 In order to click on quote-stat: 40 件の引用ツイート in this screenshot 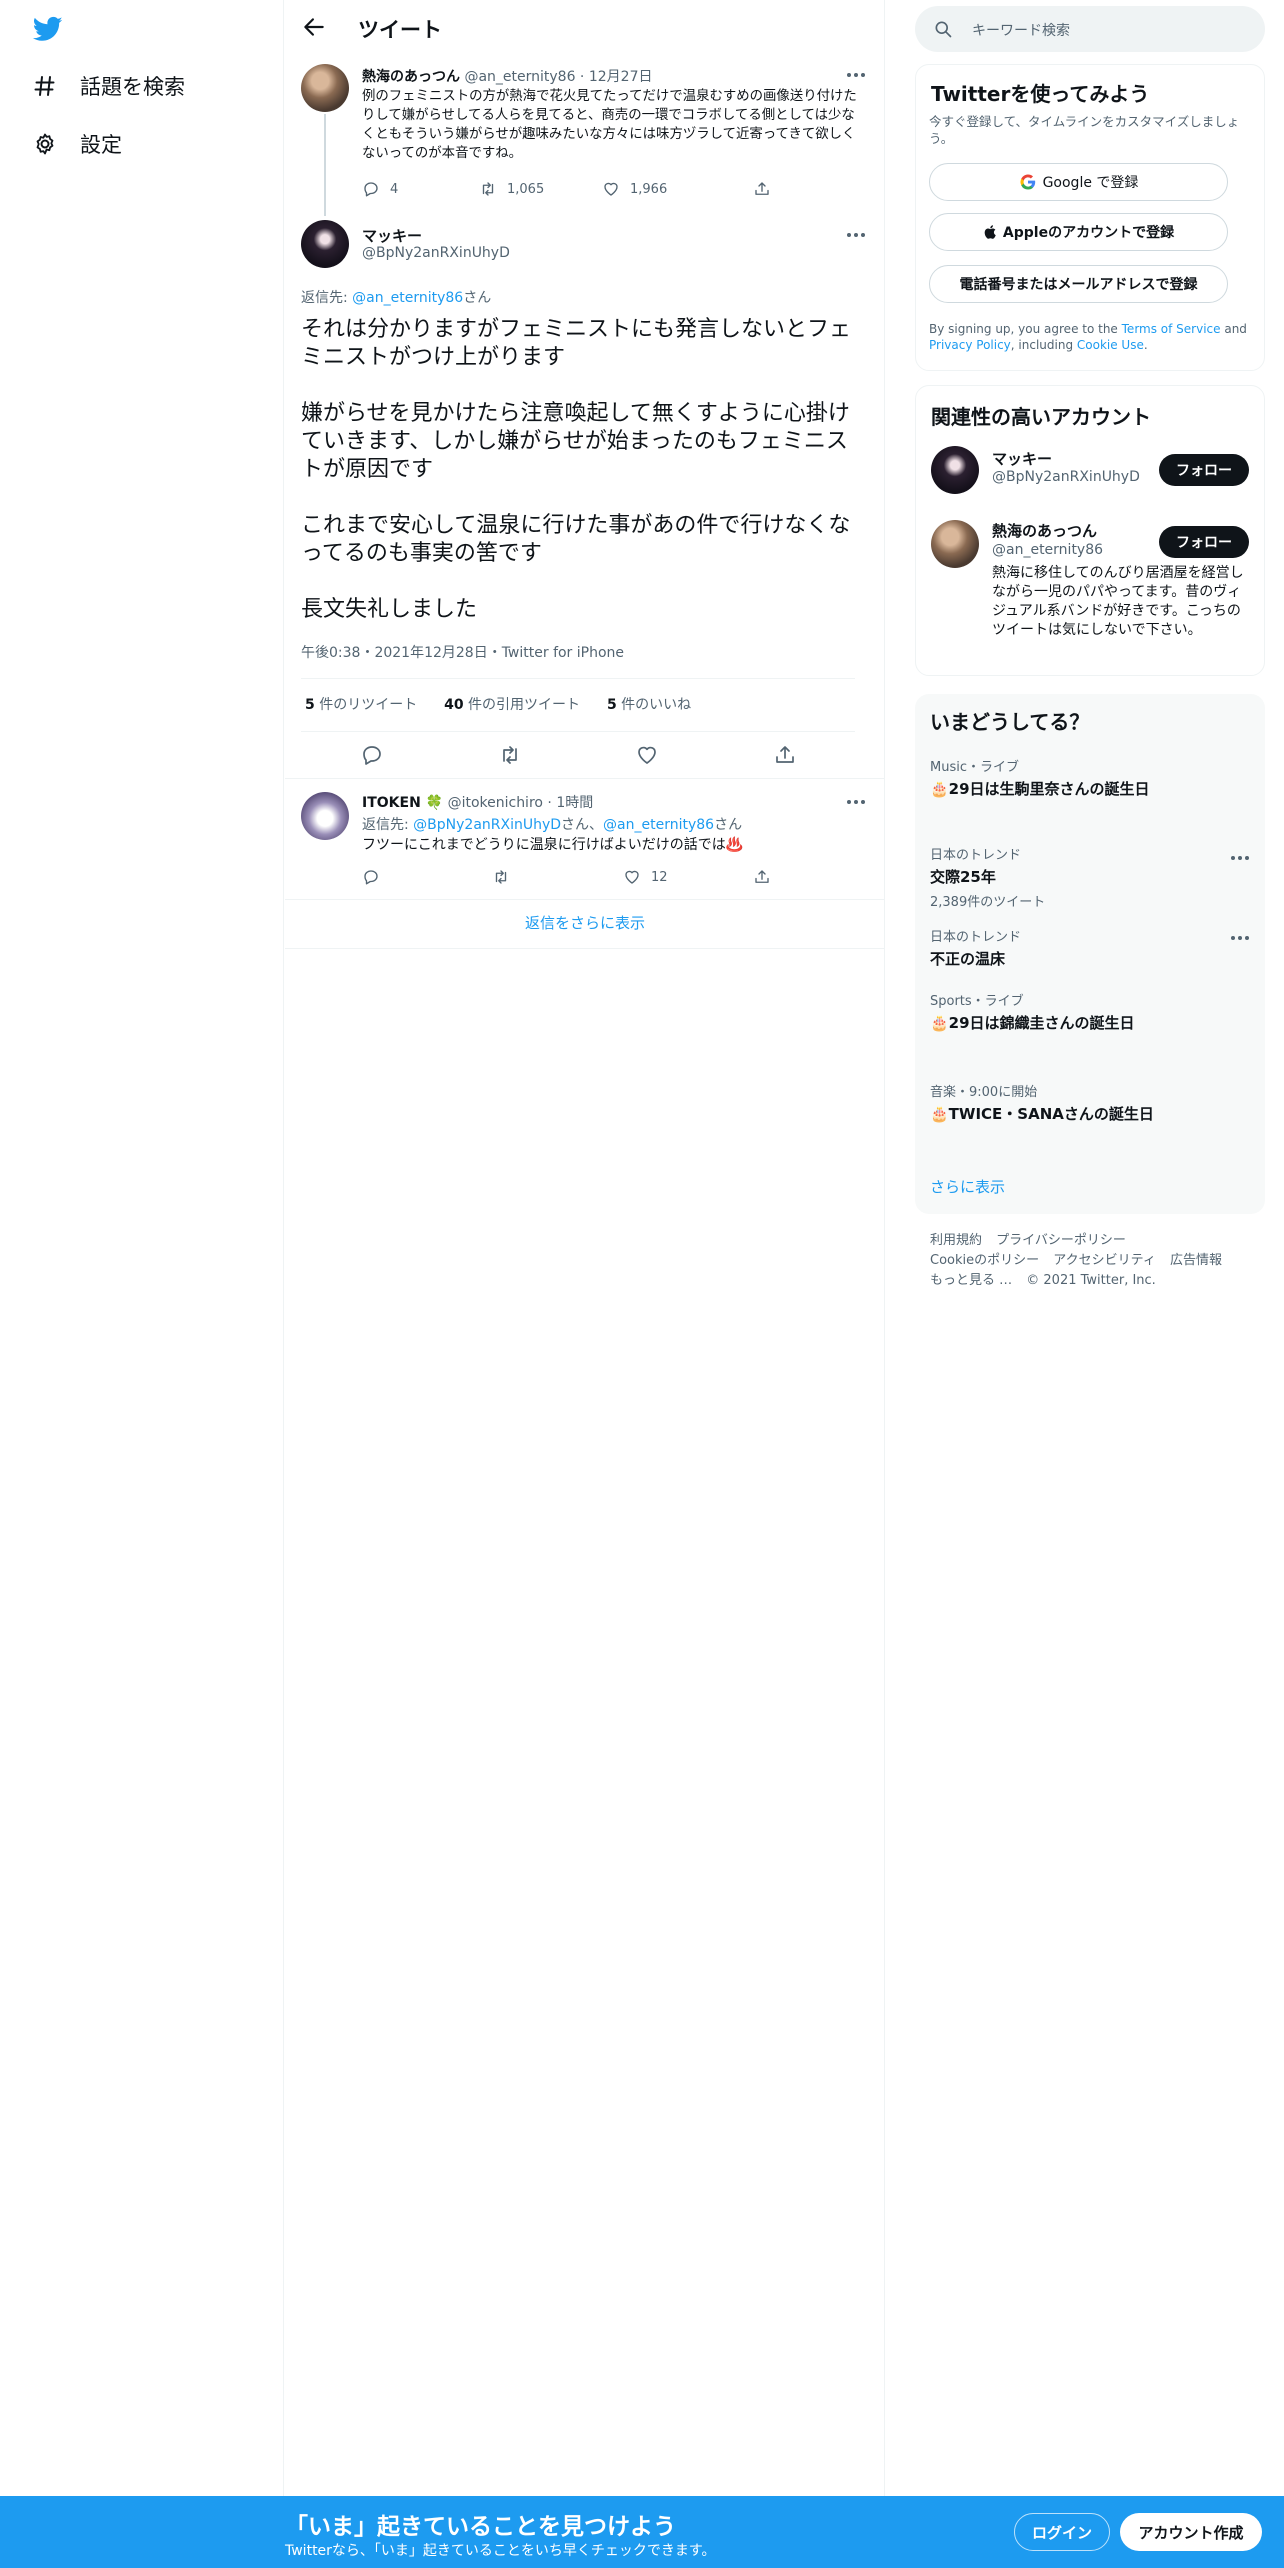, I will do `click(512, 705)`.